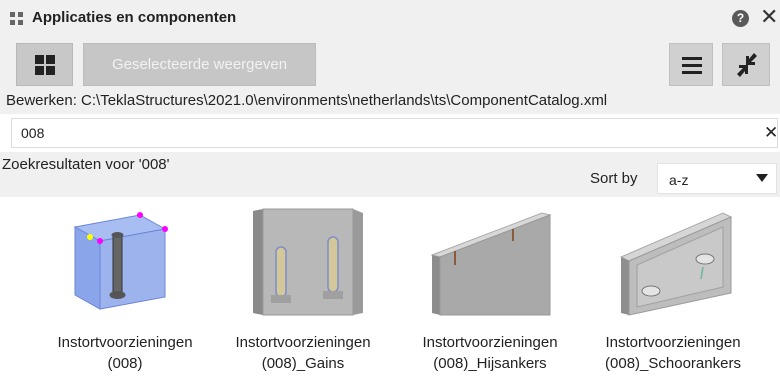 The image size is (780, 387). I want to click on result-item-label: Instortvoorzieningen (008)_Schoorankers, so click(673, 353).